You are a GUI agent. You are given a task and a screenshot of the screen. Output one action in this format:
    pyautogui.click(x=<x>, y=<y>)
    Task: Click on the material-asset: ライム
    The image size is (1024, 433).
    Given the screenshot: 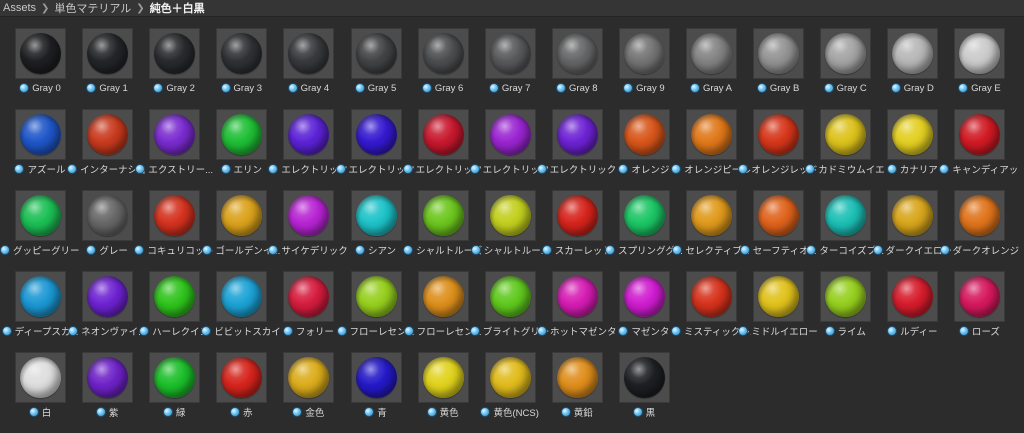 What is the action you would take?
    pyautogui.click(x=838, y=310)
    